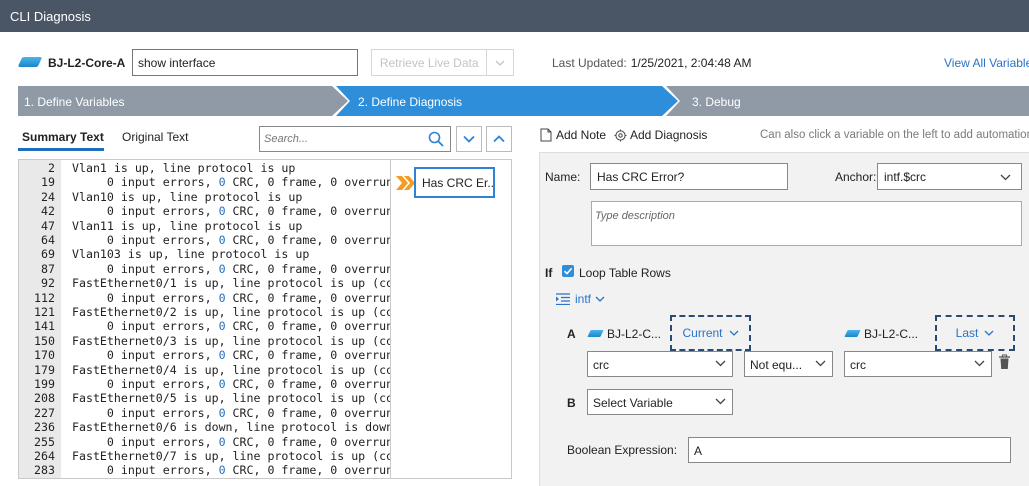  I want to click on code-line: 47 Vlan11 is up, line protocol is up, so click(204, 226).